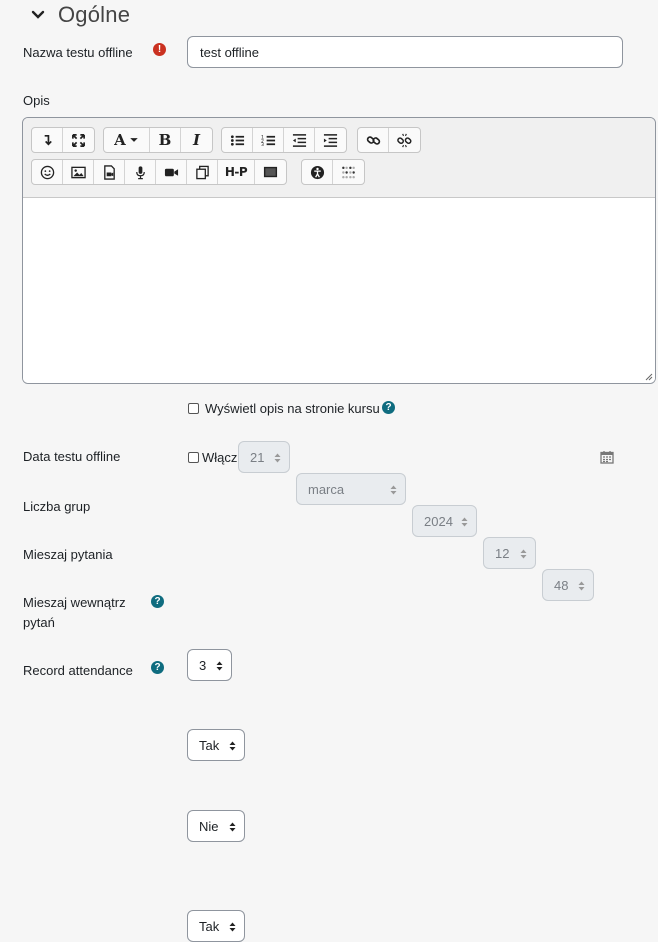 Image resolution: width=658 pixels, height=942 pixels. What do you see at coordinates (209, 926) in the screenshot?
I see `record-attendance-value: Tak` at bounding box center [209, 926].